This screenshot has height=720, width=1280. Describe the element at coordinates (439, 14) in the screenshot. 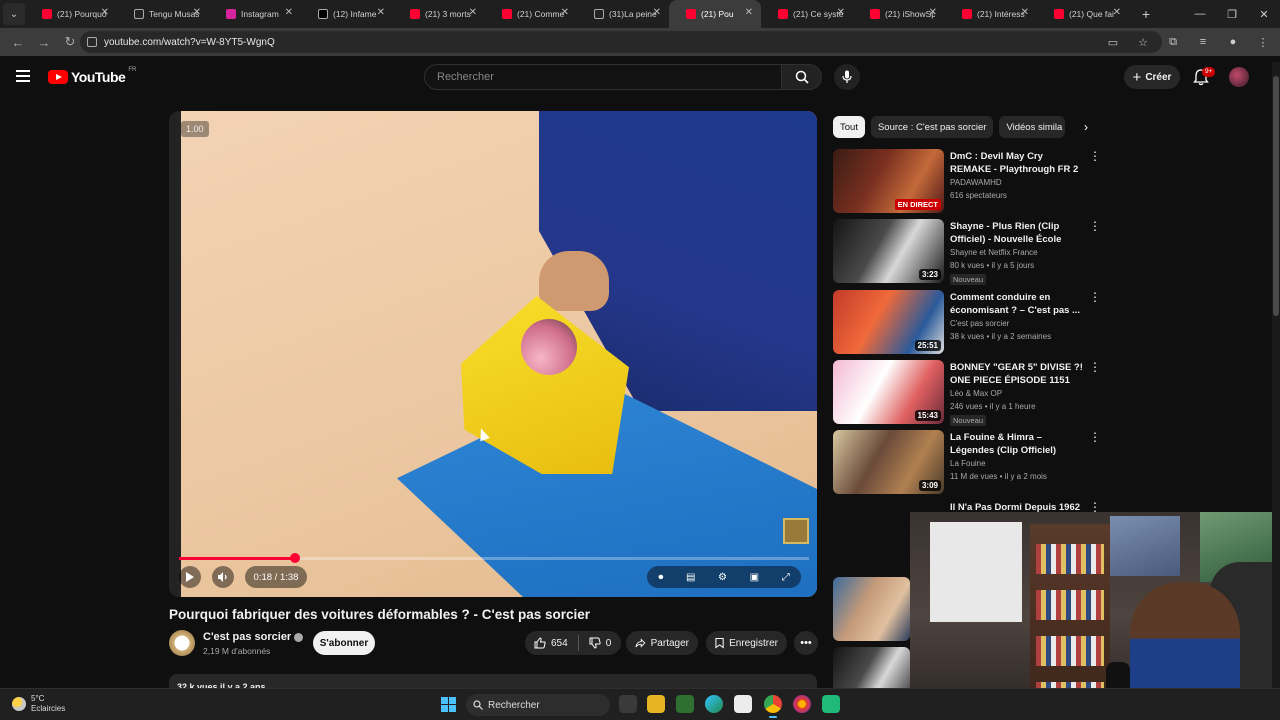

I see `browser-tab: (21) 3 morts ✕` at that location.